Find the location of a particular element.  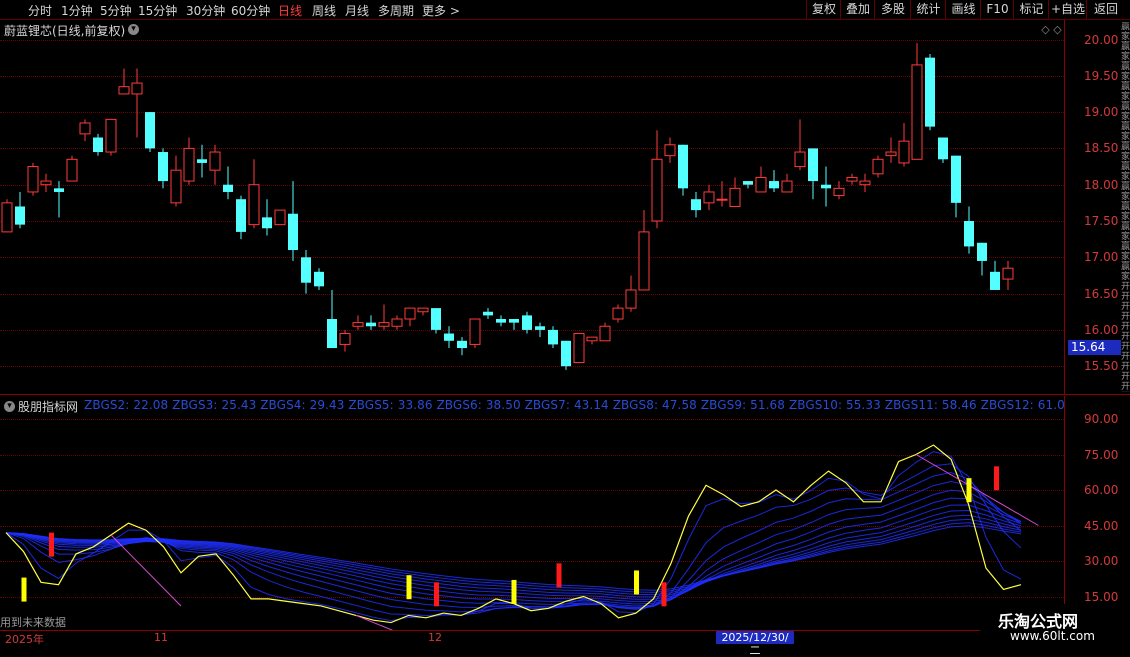

future-data-label: 用到未来数据 is located at coordinates (33, 622).